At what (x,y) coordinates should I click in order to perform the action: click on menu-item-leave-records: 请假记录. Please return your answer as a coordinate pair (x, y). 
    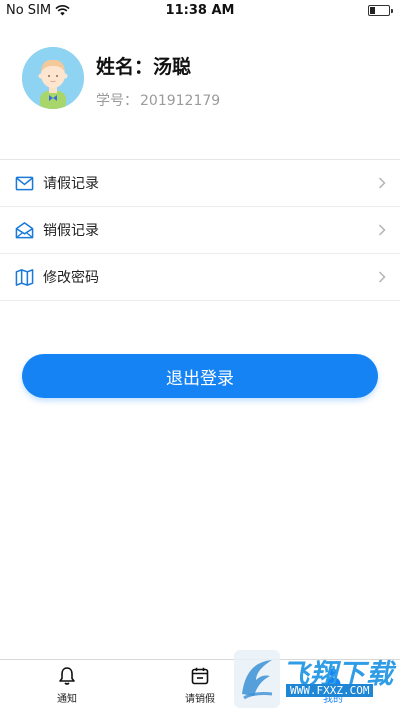
    Looking at the image, I should click on (200, 183).